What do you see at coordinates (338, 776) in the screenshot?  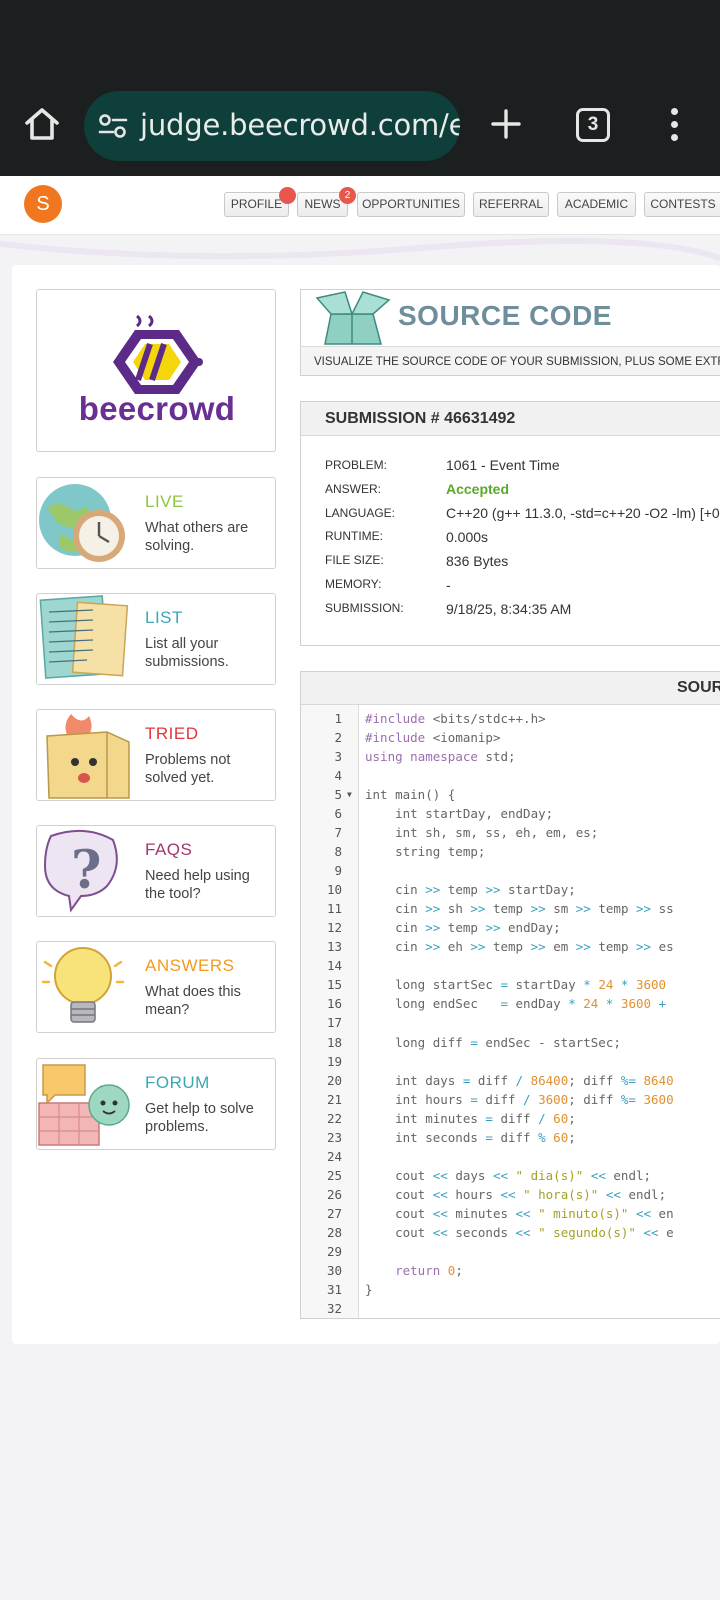 I see `line-number: 4` at bounding box center [338, 776].